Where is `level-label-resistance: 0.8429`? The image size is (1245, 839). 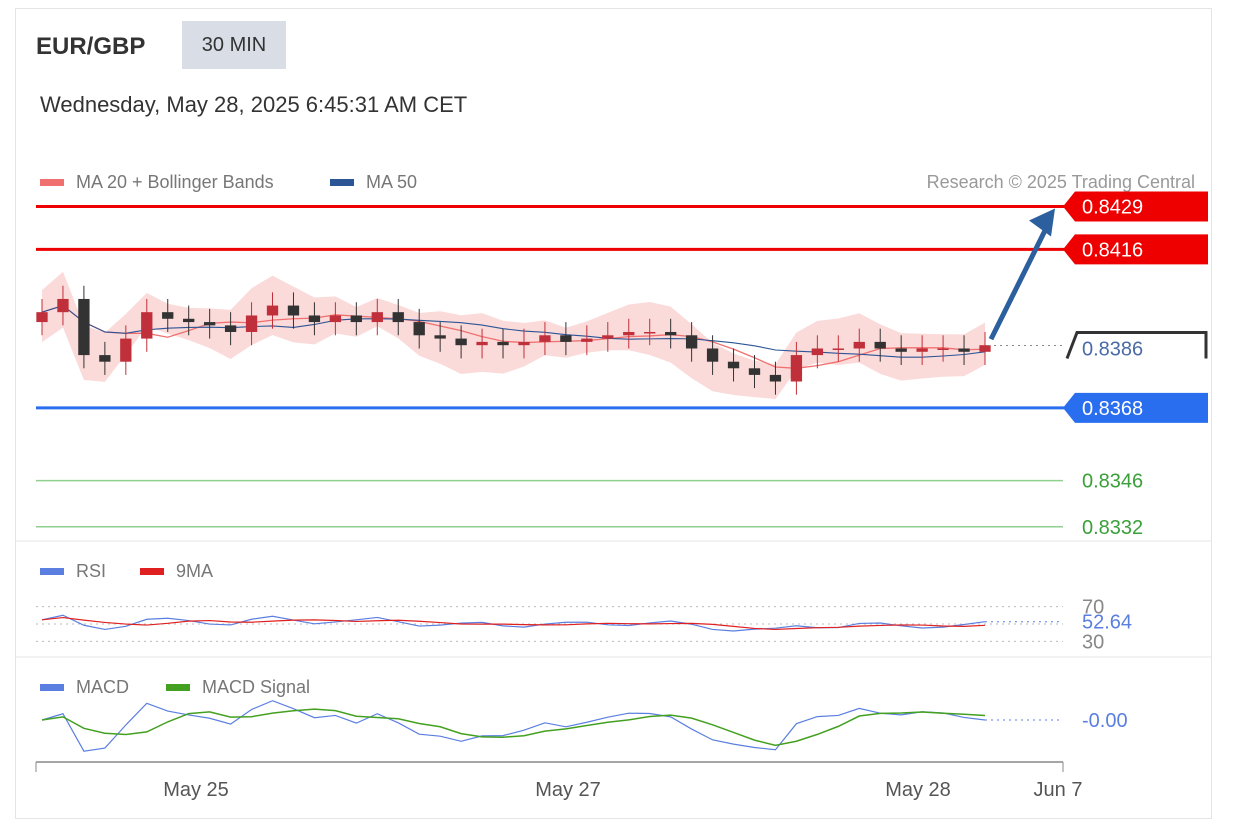 level-label-resistance: 0.8429 is located at coordinates (1112, 208).